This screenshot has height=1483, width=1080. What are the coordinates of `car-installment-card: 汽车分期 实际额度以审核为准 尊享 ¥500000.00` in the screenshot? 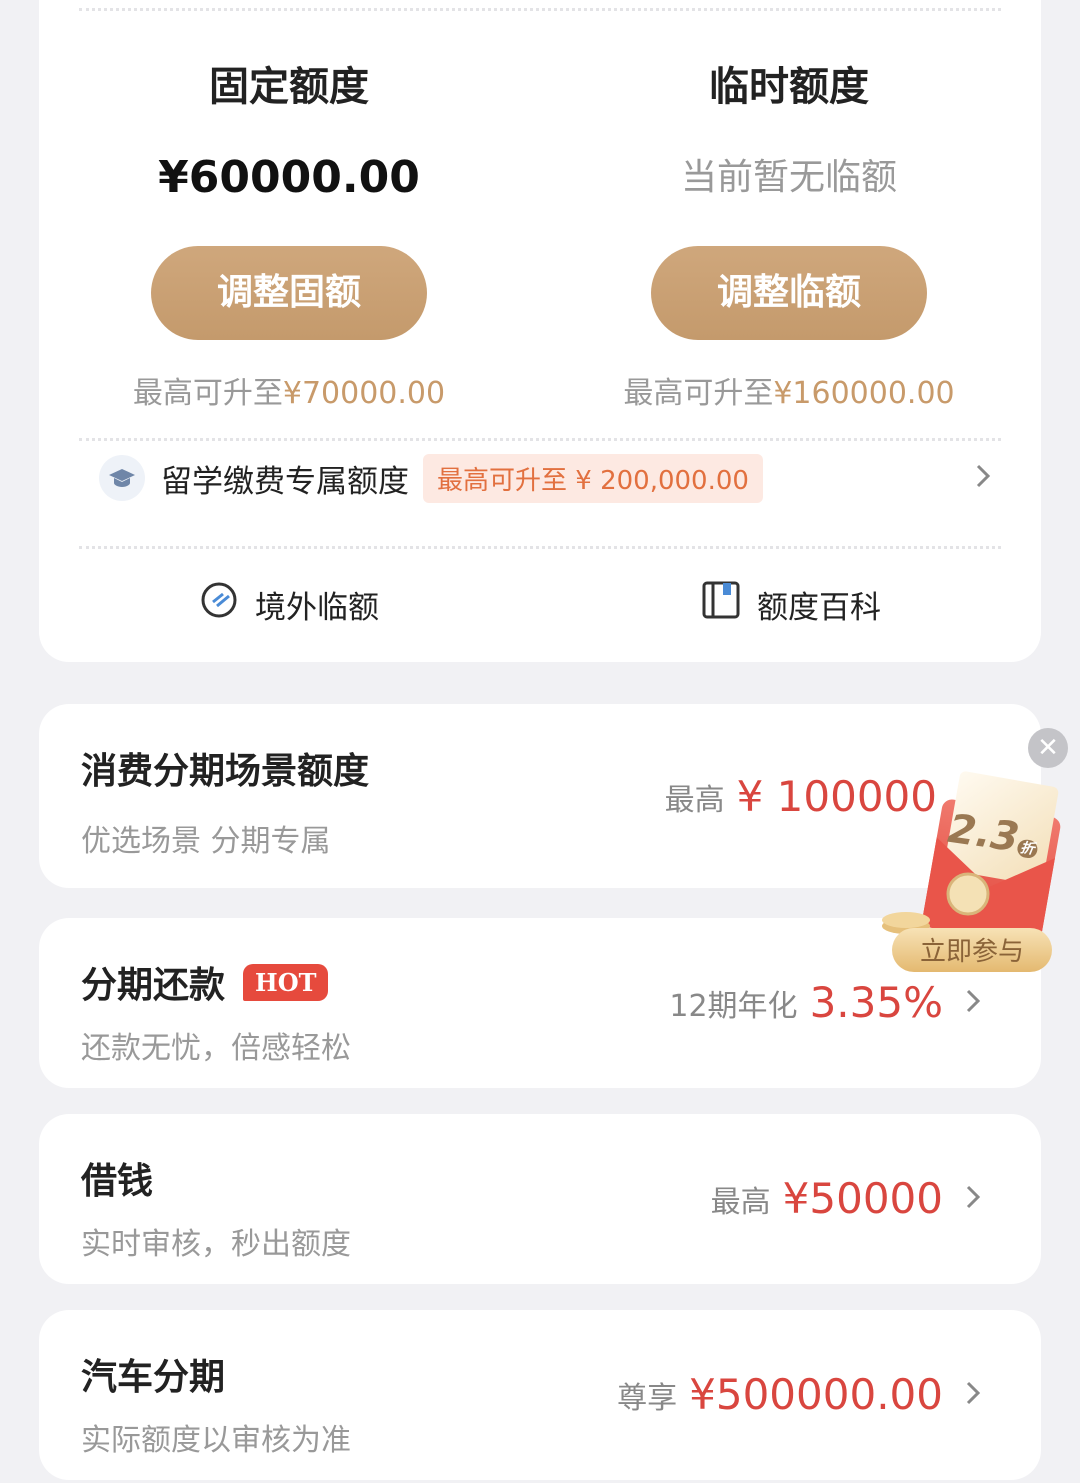 It's located at (540, 1395).